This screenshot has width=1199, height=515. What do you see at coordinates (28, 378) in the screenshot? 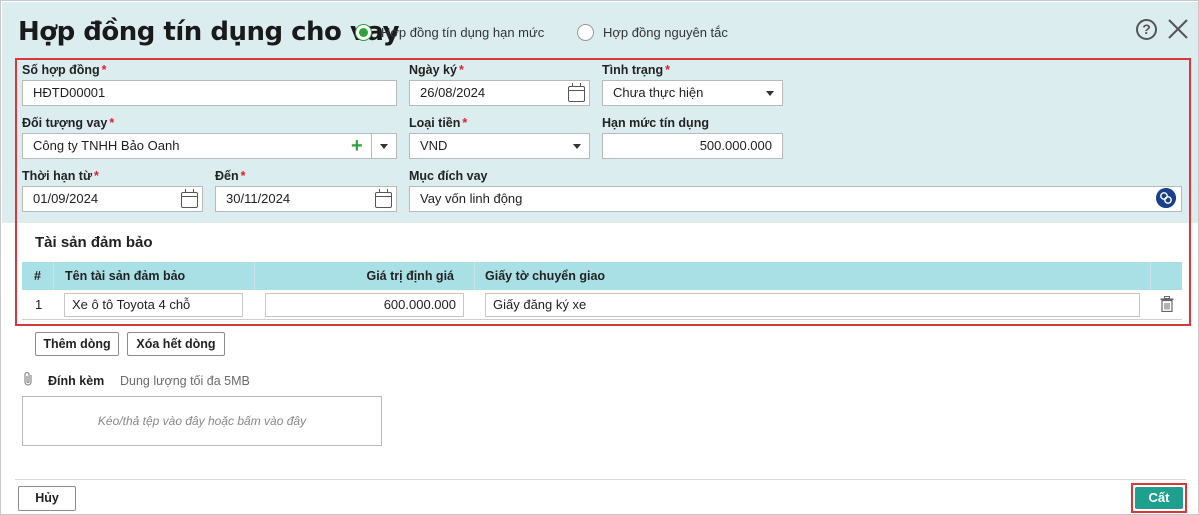
I see `paperclip-icon` at bounding box center [28, 378].